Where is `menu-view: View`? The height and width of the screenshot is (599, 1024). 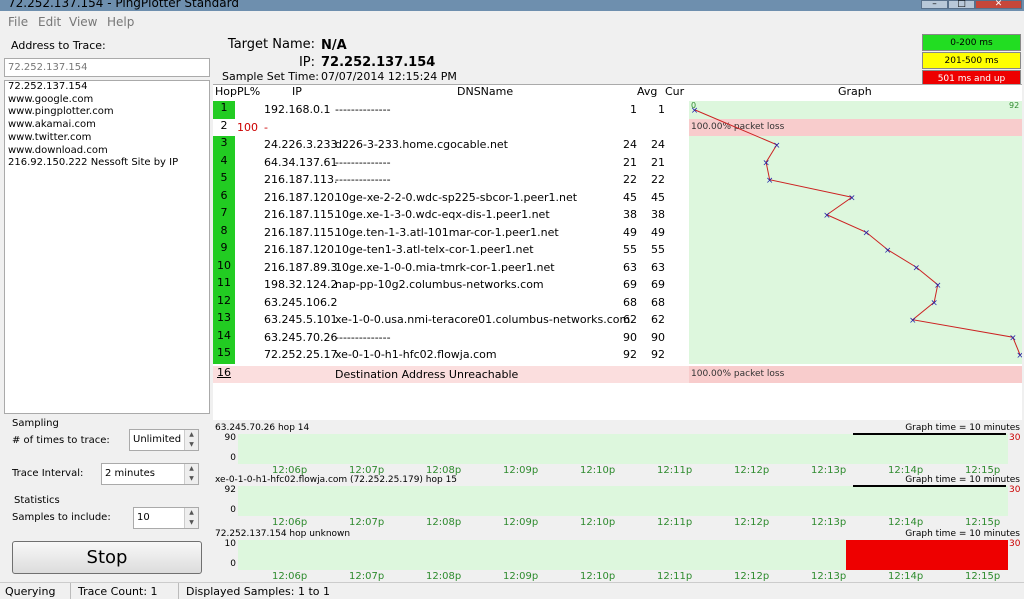
menu-view: View is located at coordinates (83, 22).